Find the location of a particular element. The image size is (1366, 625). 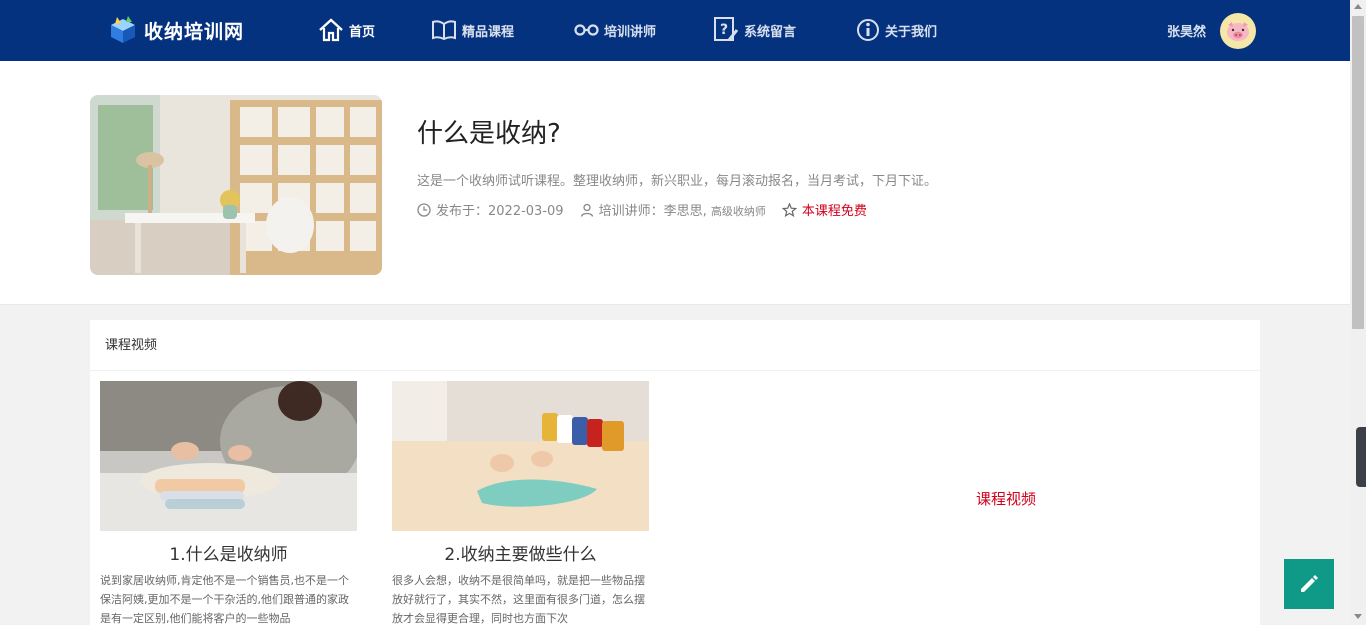

avatar is located at coordinates (1238, 30).